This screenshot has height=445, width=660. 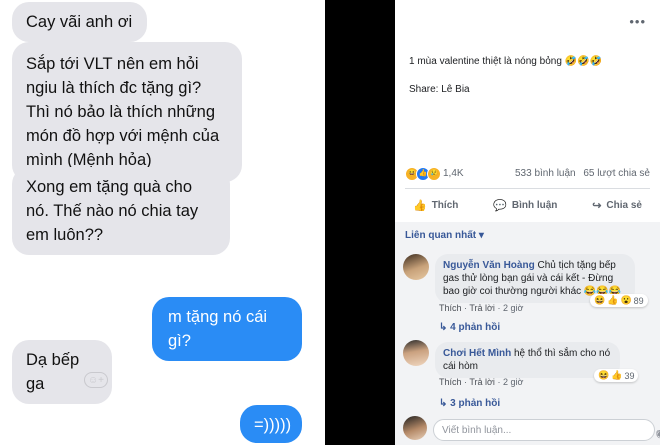 I want to click on like-button: 👍 Thích, so click(x=435, y=205).